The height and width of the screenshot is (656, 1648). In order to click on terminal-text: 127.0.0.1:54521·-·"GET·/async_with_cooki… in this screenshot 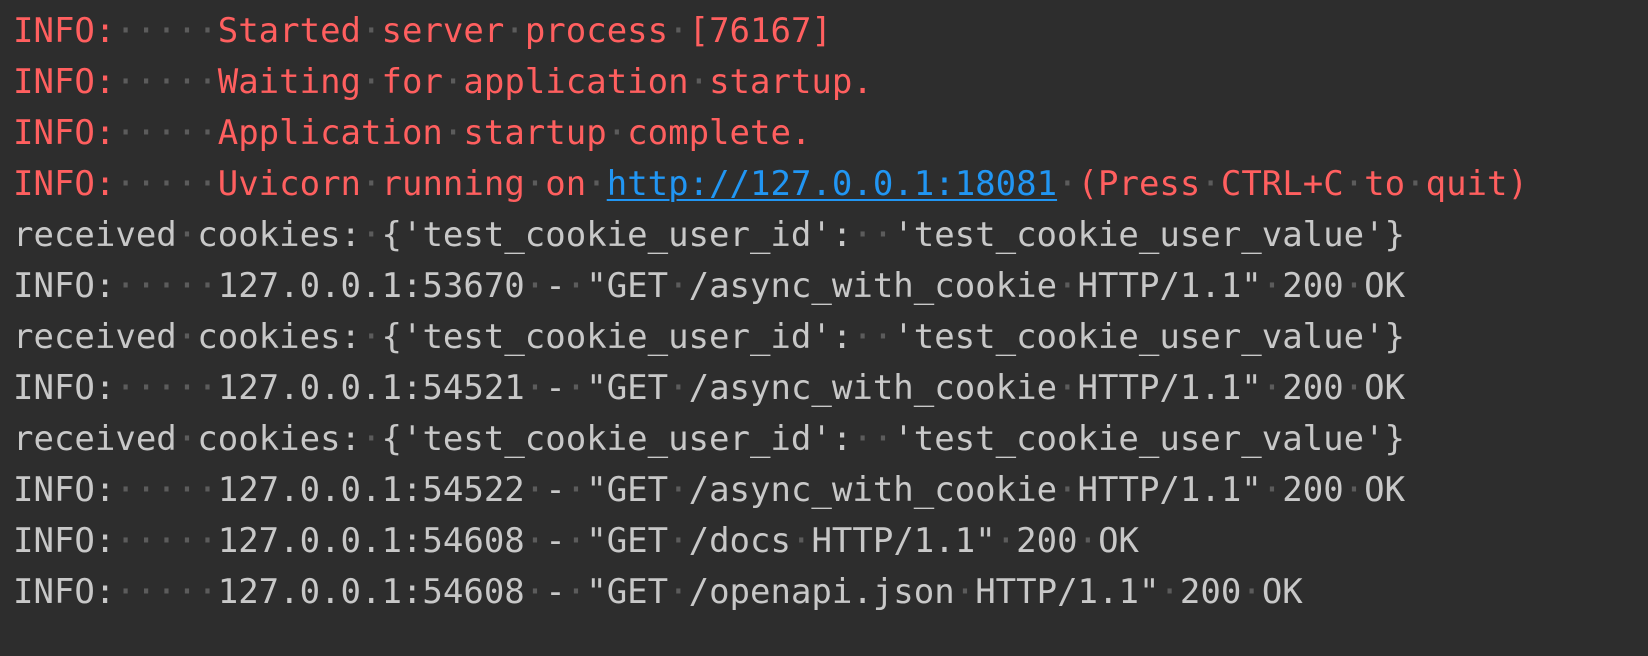, I will do `click(811, 388)`.